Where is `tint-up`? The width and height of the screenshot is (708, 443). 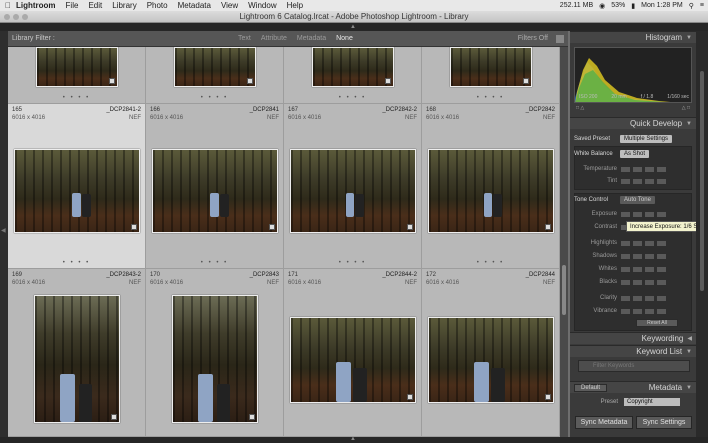 tint-up is located at coordinates (649, 181).